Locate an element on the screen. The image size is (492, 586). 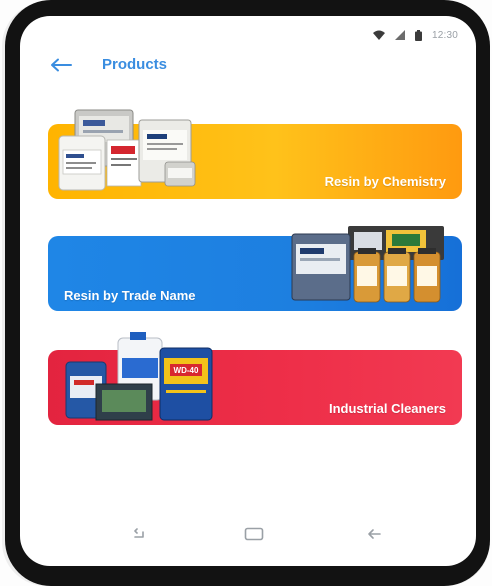
battery-icon is located at coordinates (418, 35).